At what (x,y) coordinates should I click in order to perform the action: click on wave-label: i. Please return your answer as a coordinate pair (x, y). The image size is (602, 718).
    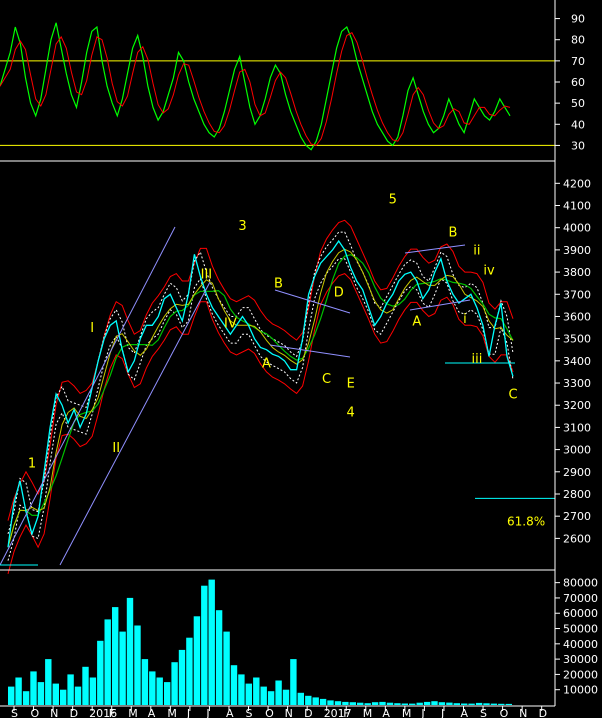
    Looking at the image, I should click on (465, 319).